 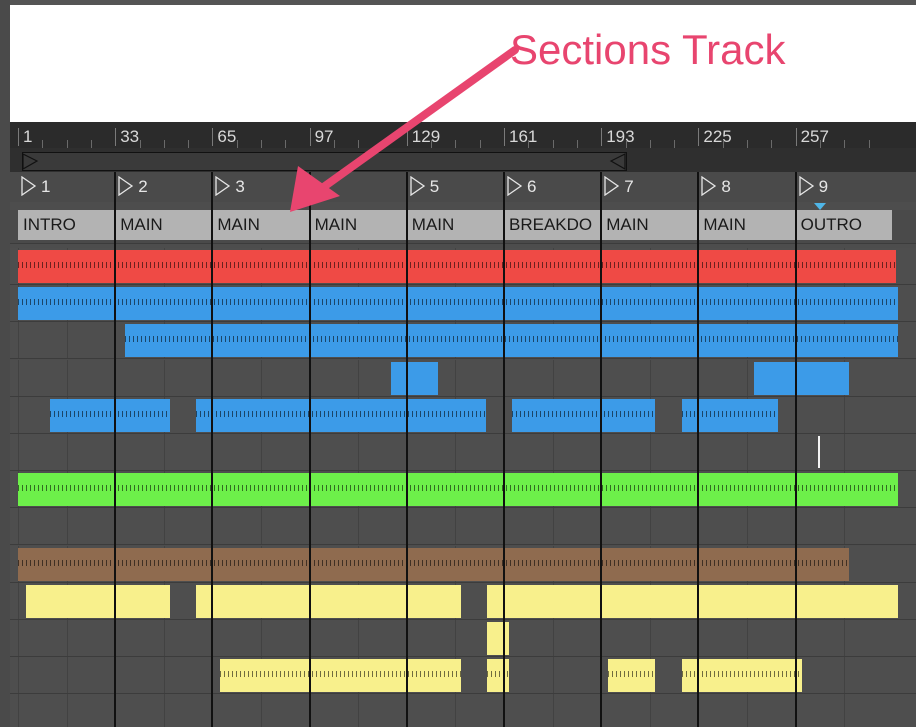 I want to click on yellow-track-1-lane, so click(x=463, y=601).